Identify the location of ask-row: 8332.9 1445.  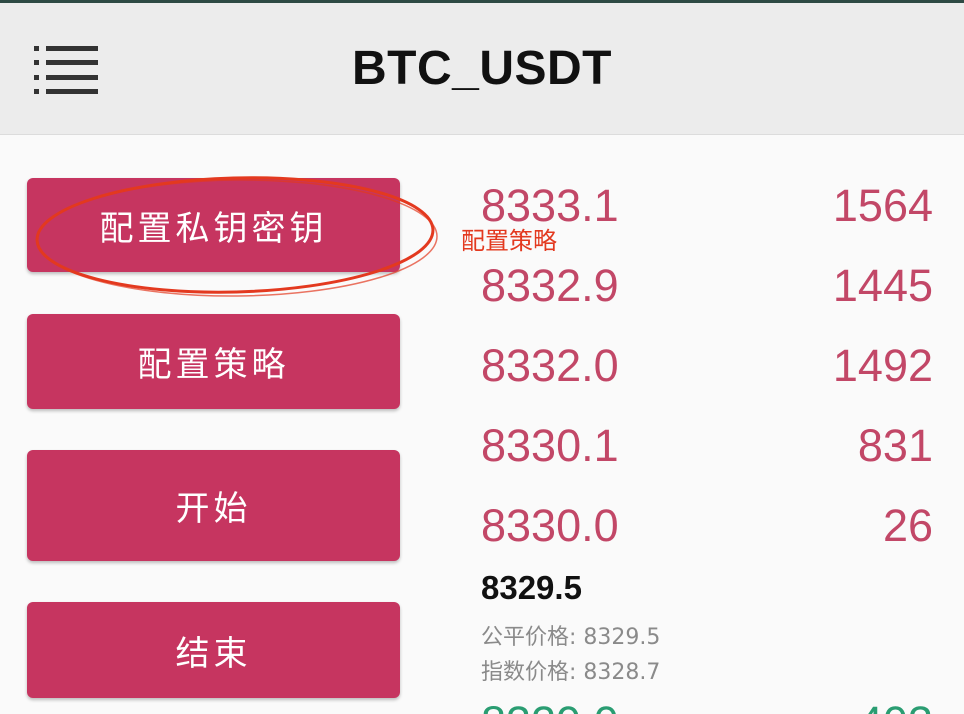
(707, 290).